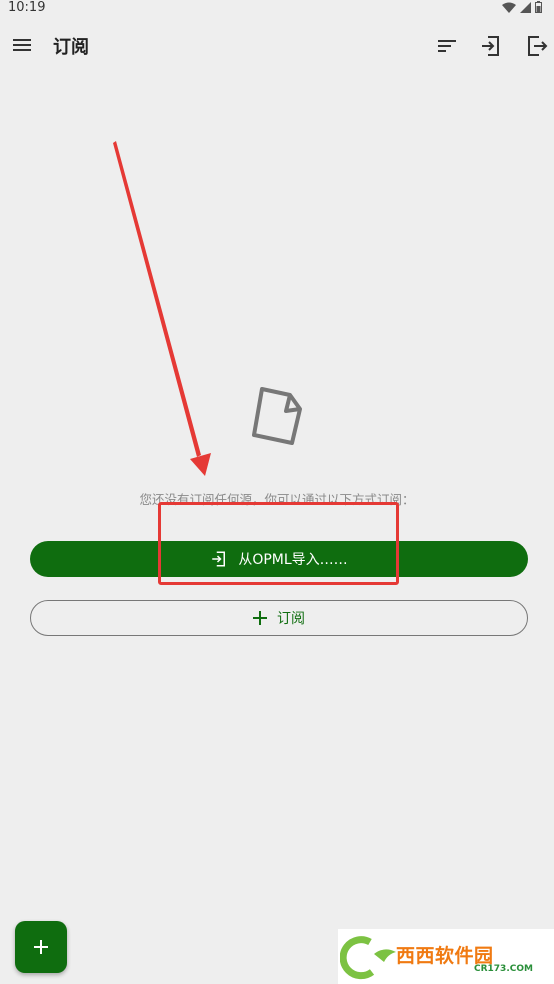  I want to click on watermark-logo-icon, so click(368, 958).